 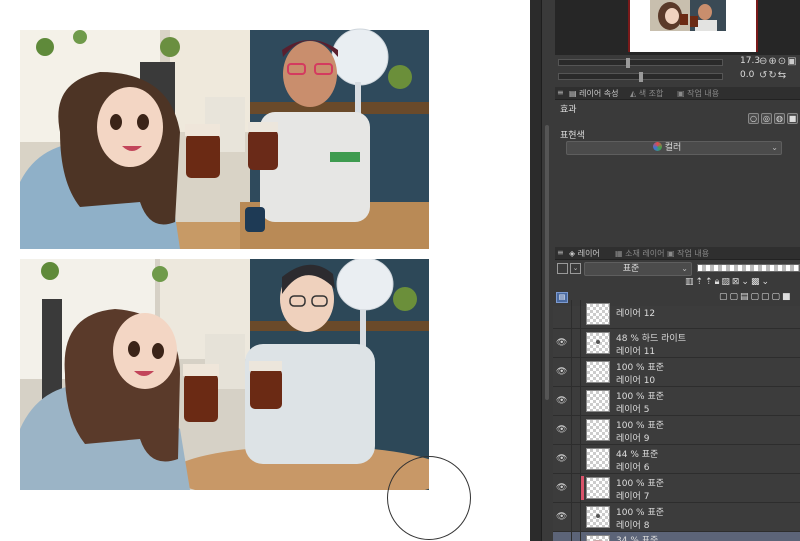 What do you see at coordinates (766, 118) in the screenshot?
I see `extract-line-icon: ◎` at bounding box center [766, 118].